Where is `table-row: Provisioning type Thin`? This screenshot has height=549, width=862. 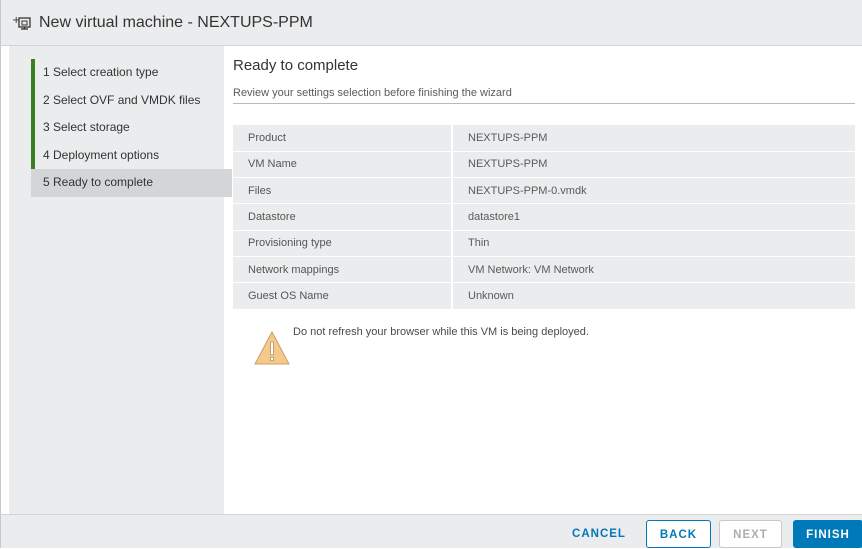 table-row: Provisioning type Thin is located at coordinates (544, 243).